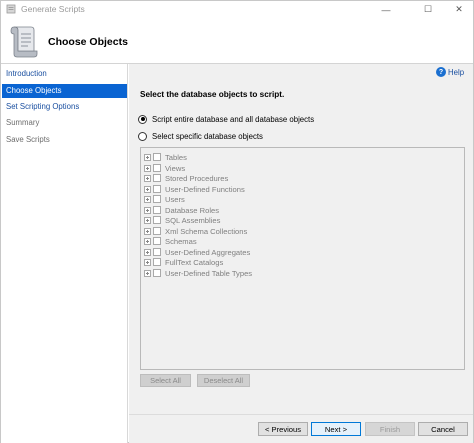  What do you see at coordinates (53, 9) in the screenshot?
I see `window-title: Generate Scripts` at bounding box center [53, 9].